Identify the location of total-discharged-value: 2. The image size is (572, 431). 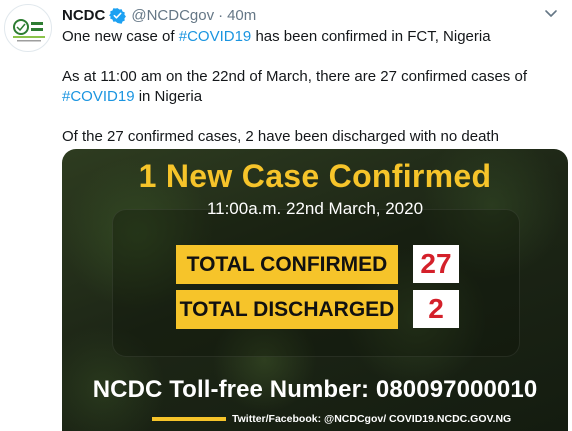
(436, 309).